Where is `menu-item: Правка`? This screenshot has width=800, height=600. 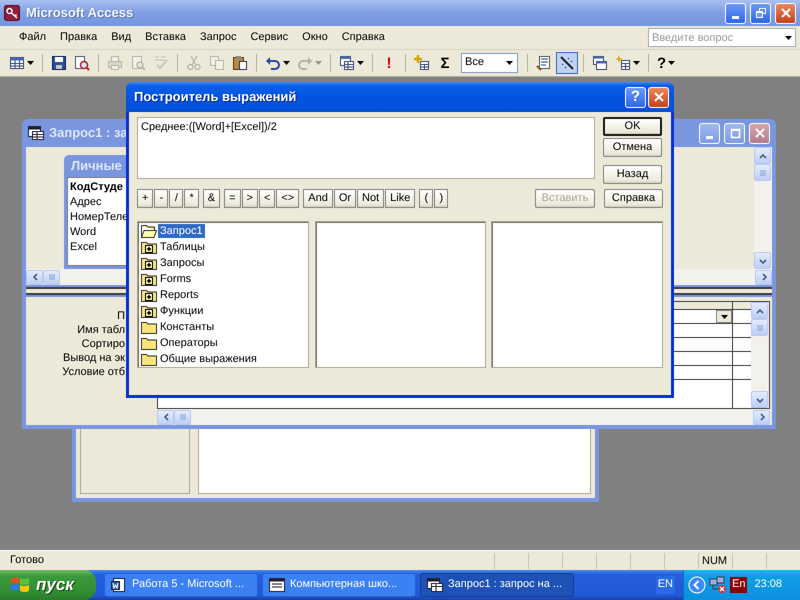 menu-item: Правка is located at coordinates (78, 37).